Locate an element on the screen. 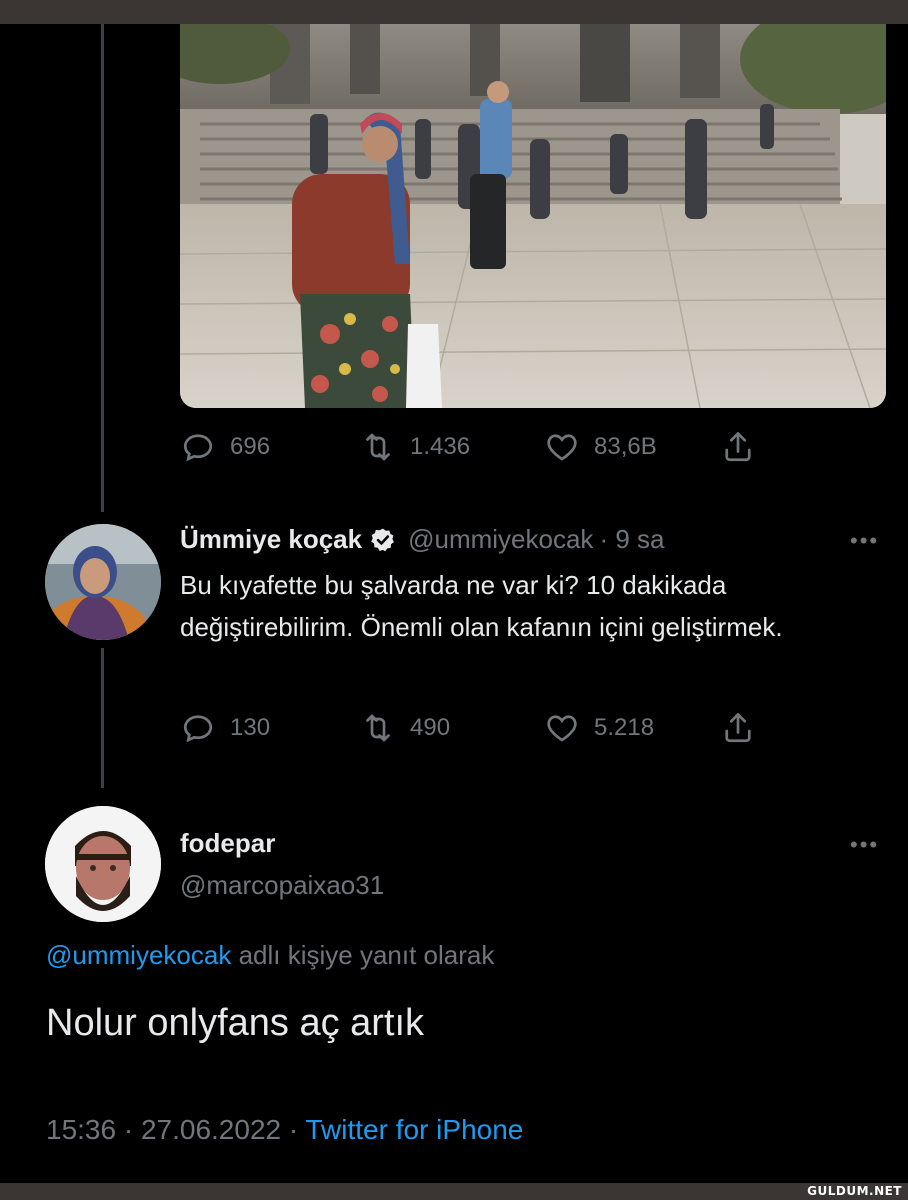  main-display-name: fodepar is located at coordinates (227, 843).